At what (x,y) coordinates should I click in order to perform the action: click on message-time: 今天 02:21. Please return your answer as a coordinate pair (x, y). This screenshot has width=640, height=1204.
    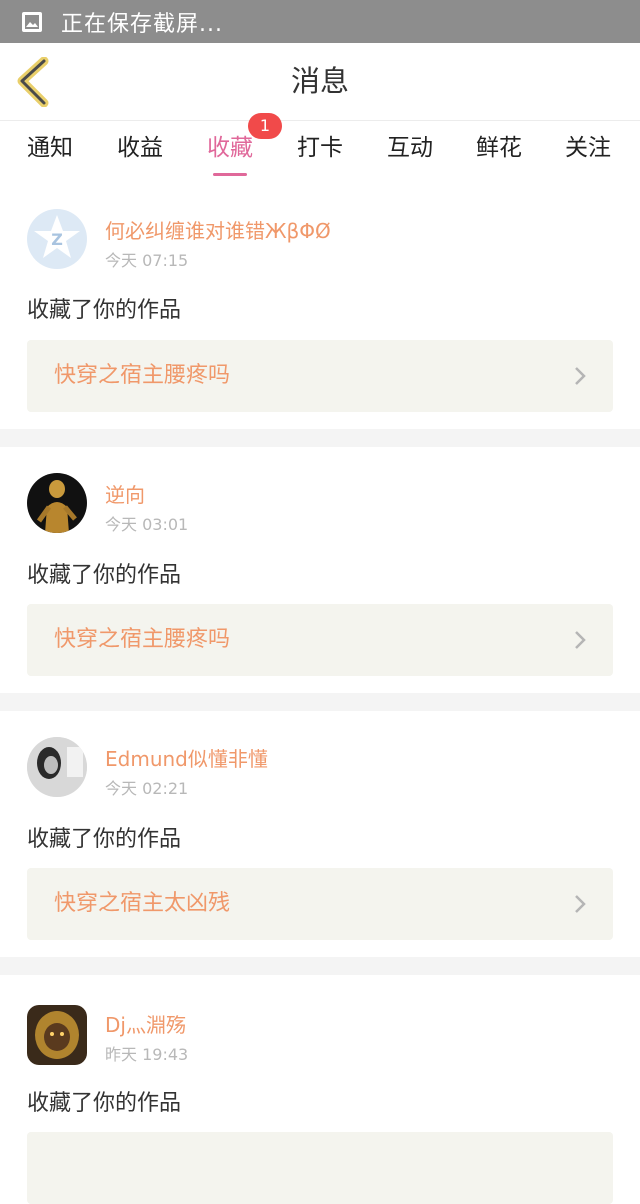
    Looking at the image, I should click on (147, 788).